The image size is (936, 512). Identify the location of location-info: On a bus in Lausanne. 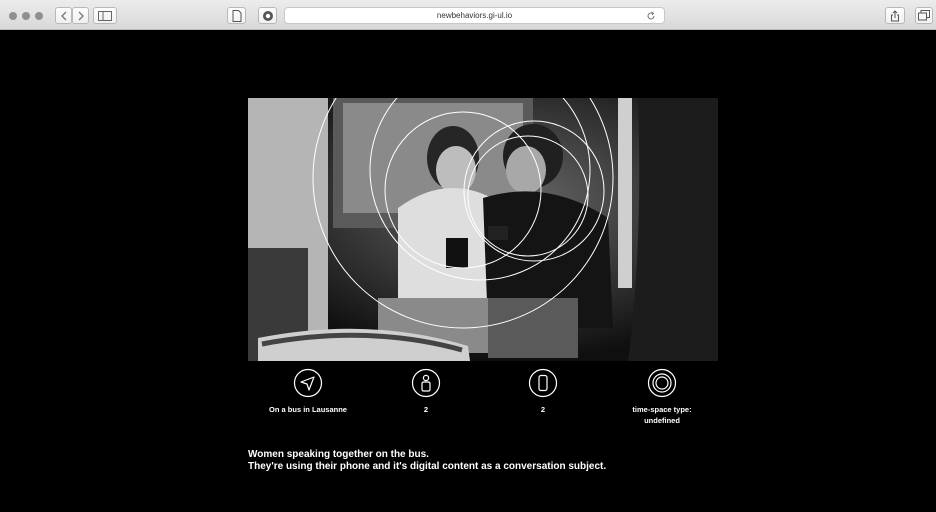
(308, 391).